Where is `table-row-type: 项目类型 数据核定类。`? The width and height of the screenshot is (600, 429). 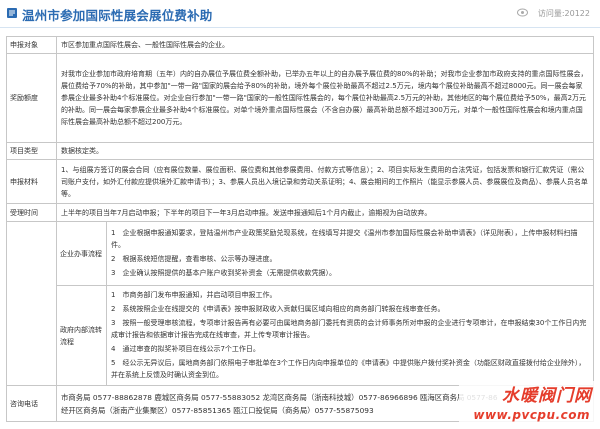 table-row-type: 项目类型 数据核定类。 is located at coordinates (300, 151).